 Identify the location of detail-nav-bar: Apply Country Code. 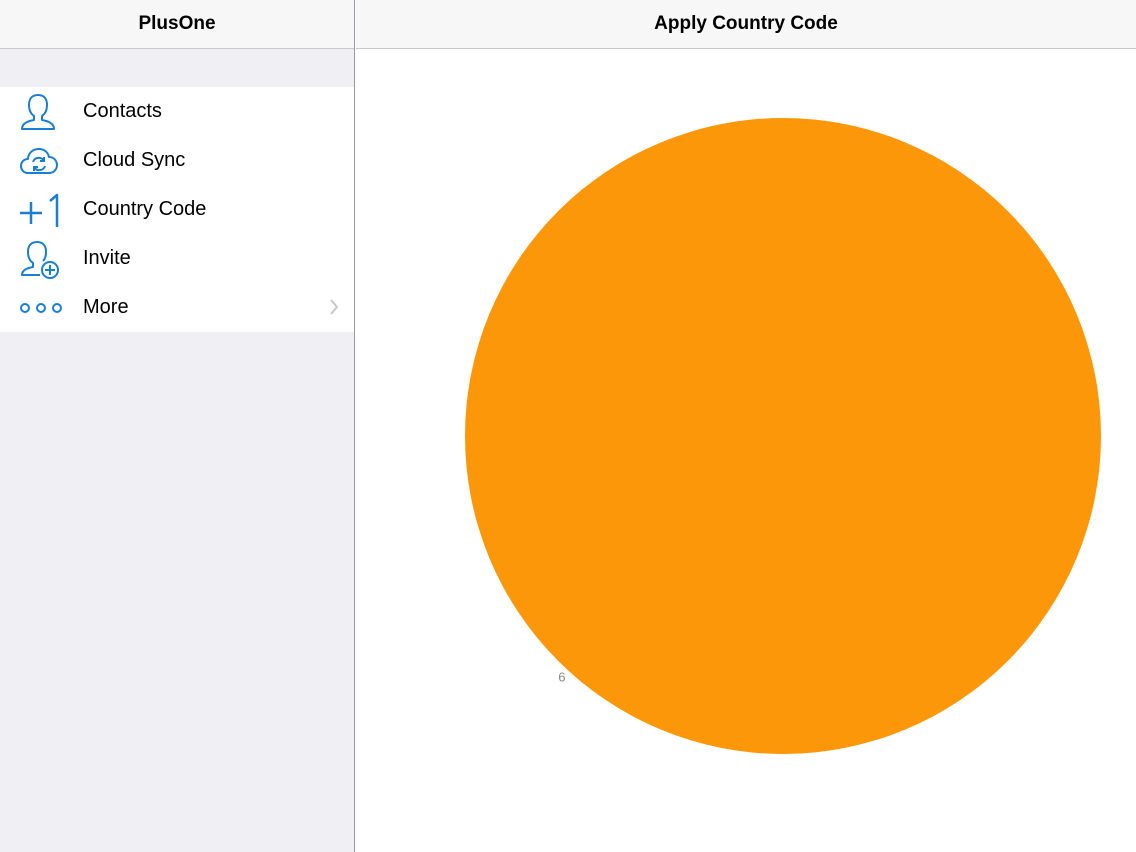
(746, 24).